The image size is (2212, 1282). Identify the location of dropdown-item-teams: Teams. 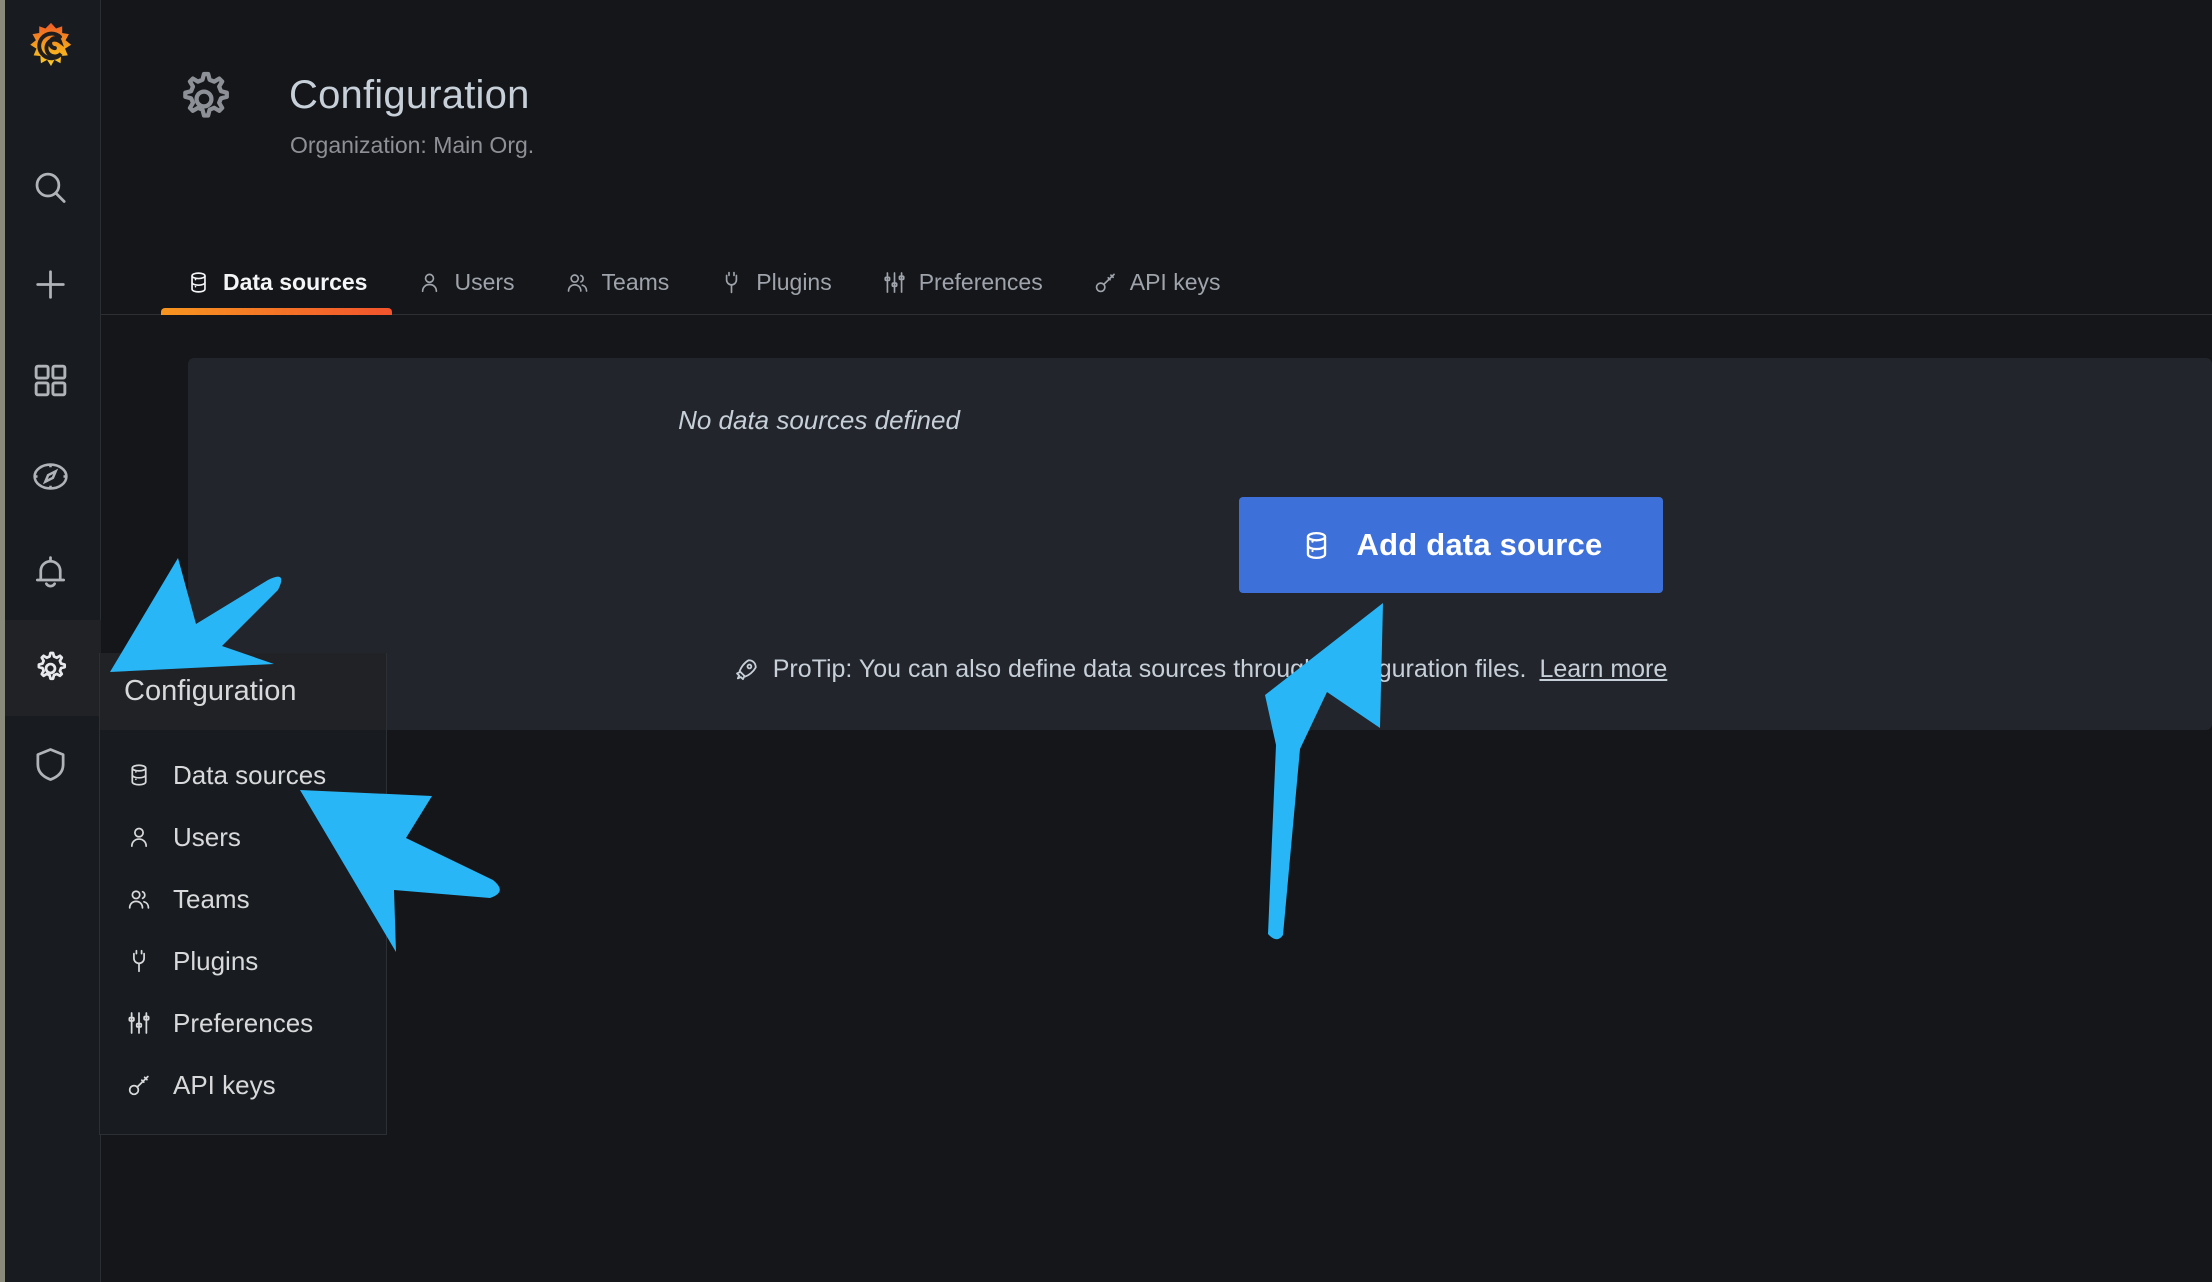
(243, 899).